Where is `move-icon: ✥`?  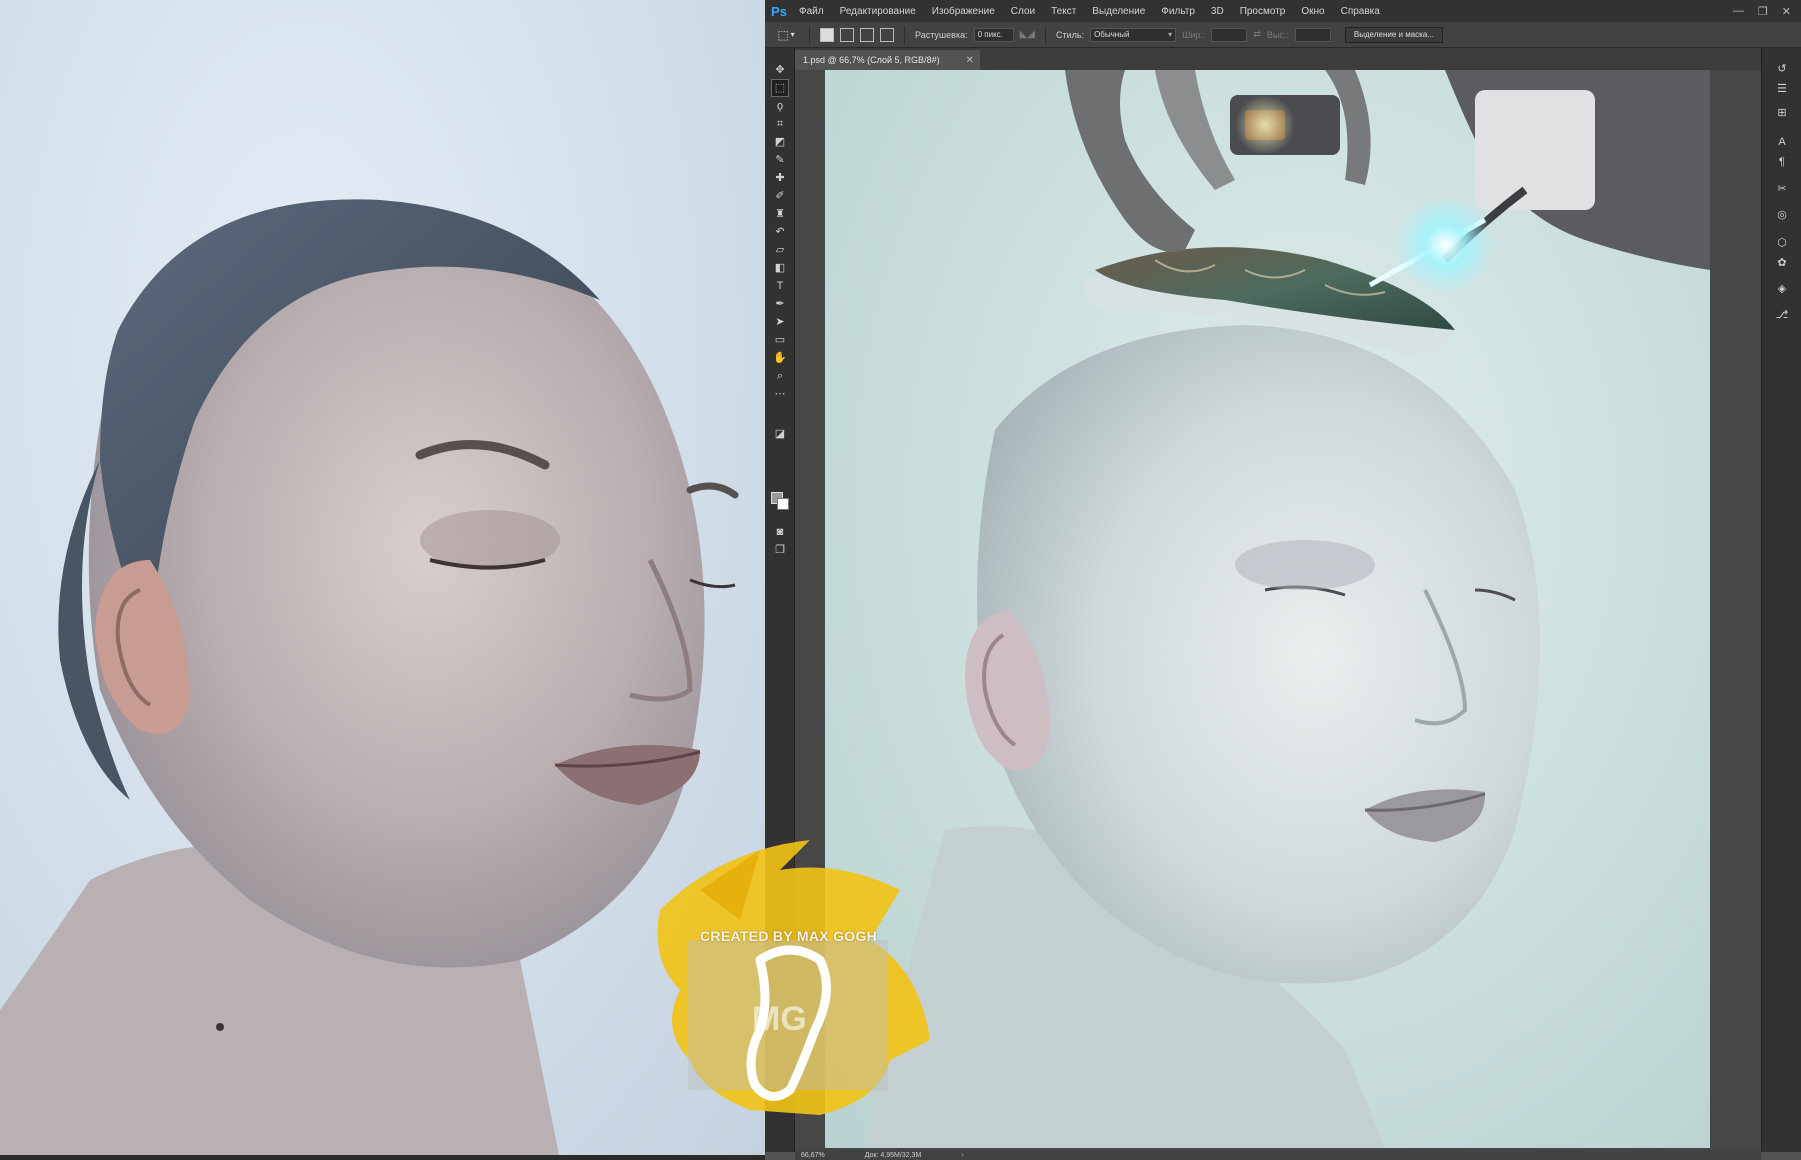 move-icon: ✥ is located at coordinates (780, 70).